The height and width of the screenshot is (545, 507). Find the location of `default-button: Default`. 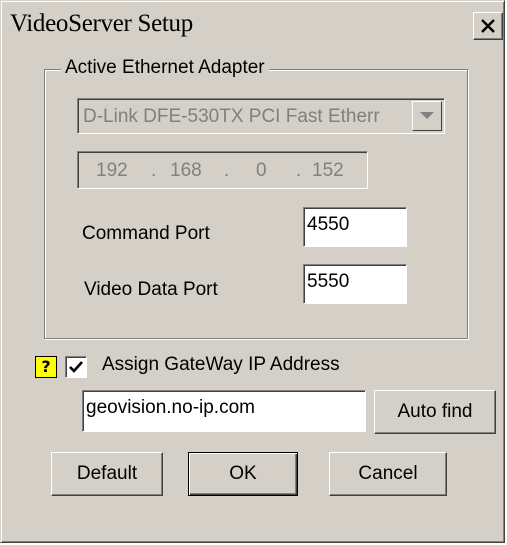

default-button: Default is located at coordinates (107, 474).